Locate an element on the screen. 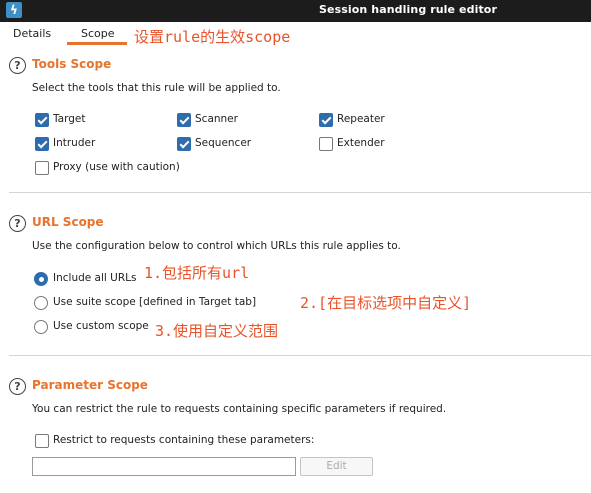  burp-icon: ϟ is located at coordinates (14, 10).